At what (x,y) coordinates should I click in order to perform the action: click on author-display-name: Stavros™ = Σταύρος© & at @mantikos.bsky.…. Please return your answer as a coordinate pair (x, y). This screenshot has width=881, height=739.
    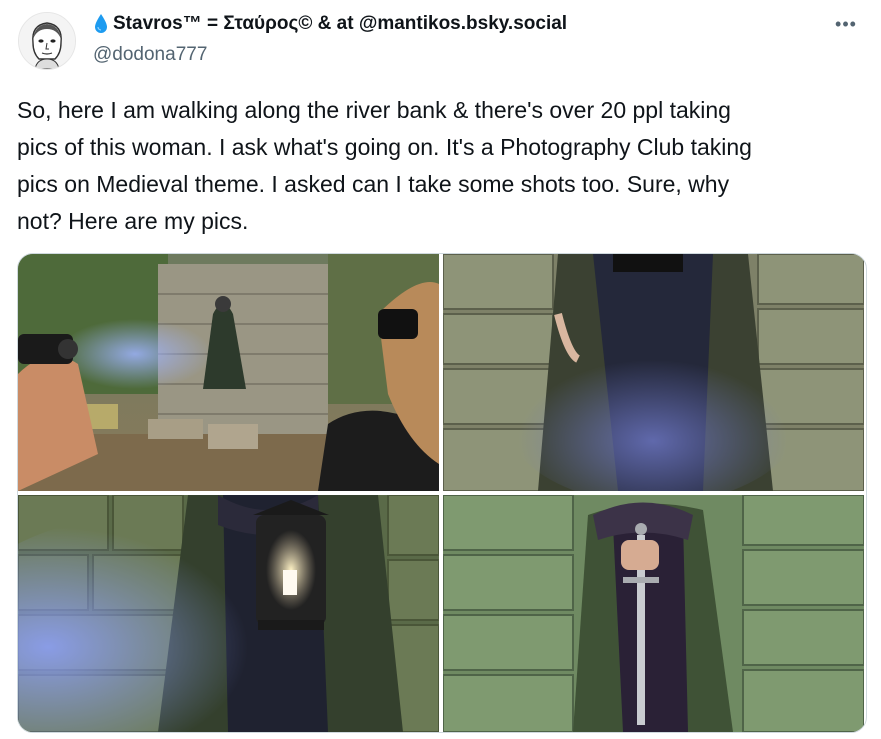
    Looking at the image, I should click on (340, 24).